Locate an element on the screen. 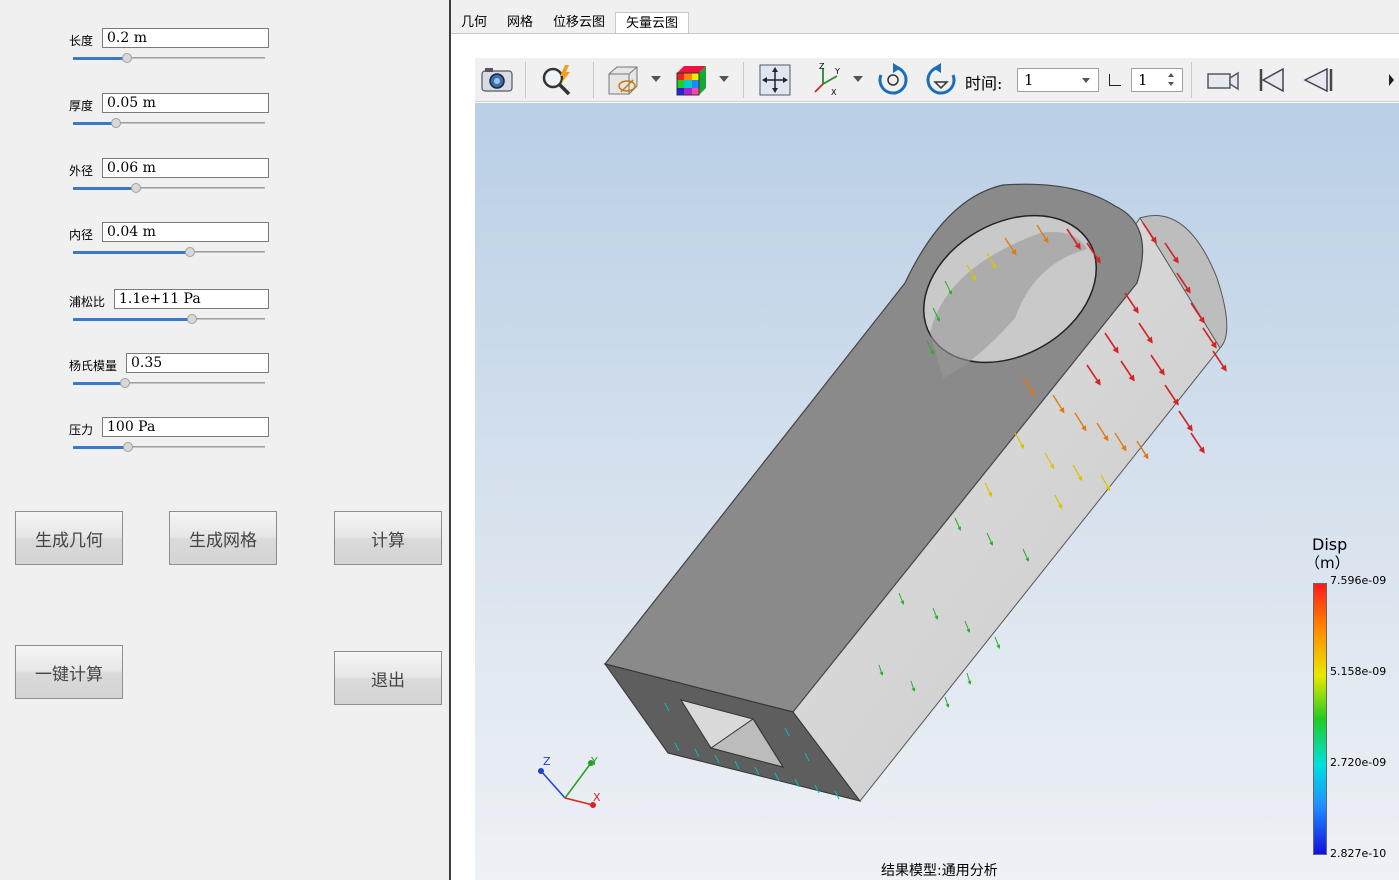  thickness-slider is located at coordinates (169, 123).